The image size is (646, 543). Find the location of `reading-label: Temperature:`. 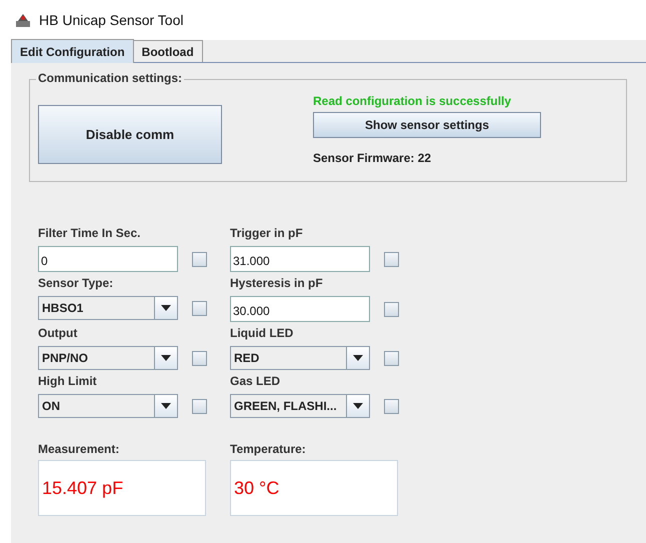

reading-label: Temperature: is located at coordinates (268, 449).